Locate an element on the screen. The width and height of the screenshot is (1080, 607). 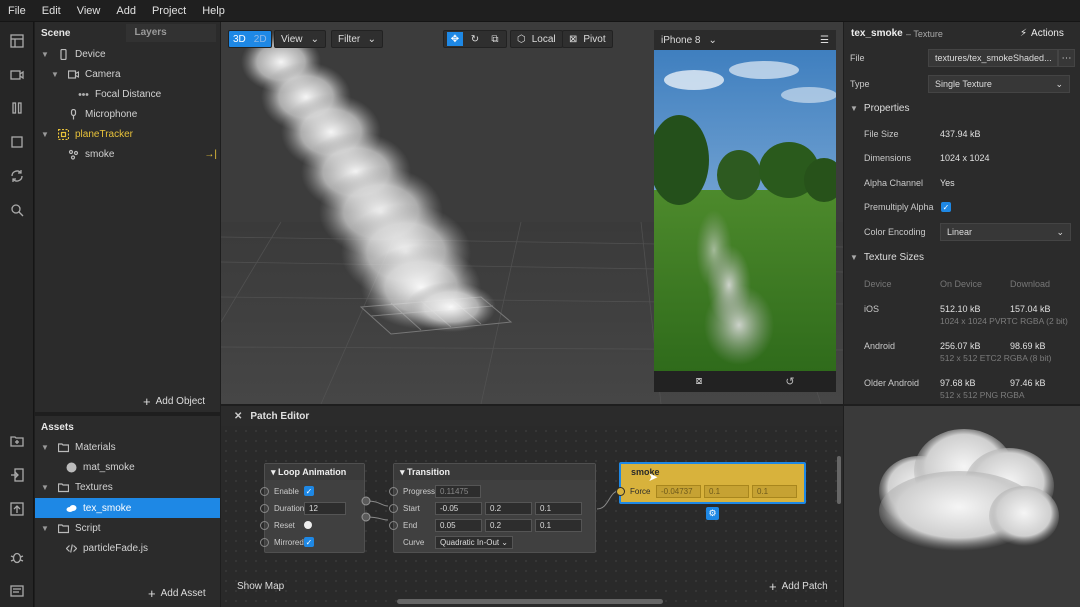
asset-label: tex_smoke is located at coordinates (107, 508).